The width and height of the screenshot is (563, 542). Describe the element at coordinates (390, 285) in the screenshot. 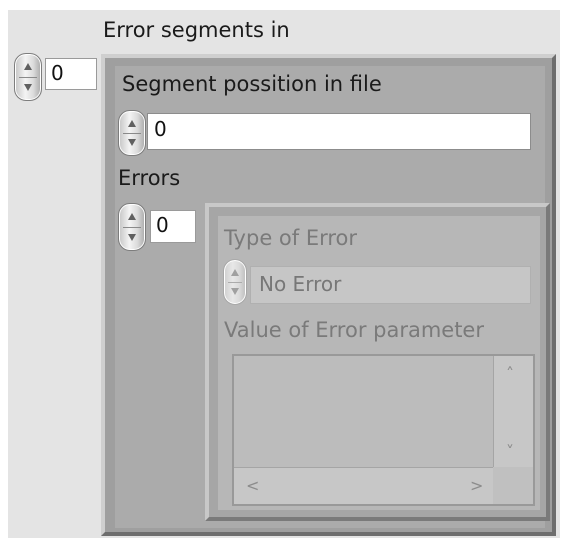

I see `type-of-error-ring: No Error` at that location.